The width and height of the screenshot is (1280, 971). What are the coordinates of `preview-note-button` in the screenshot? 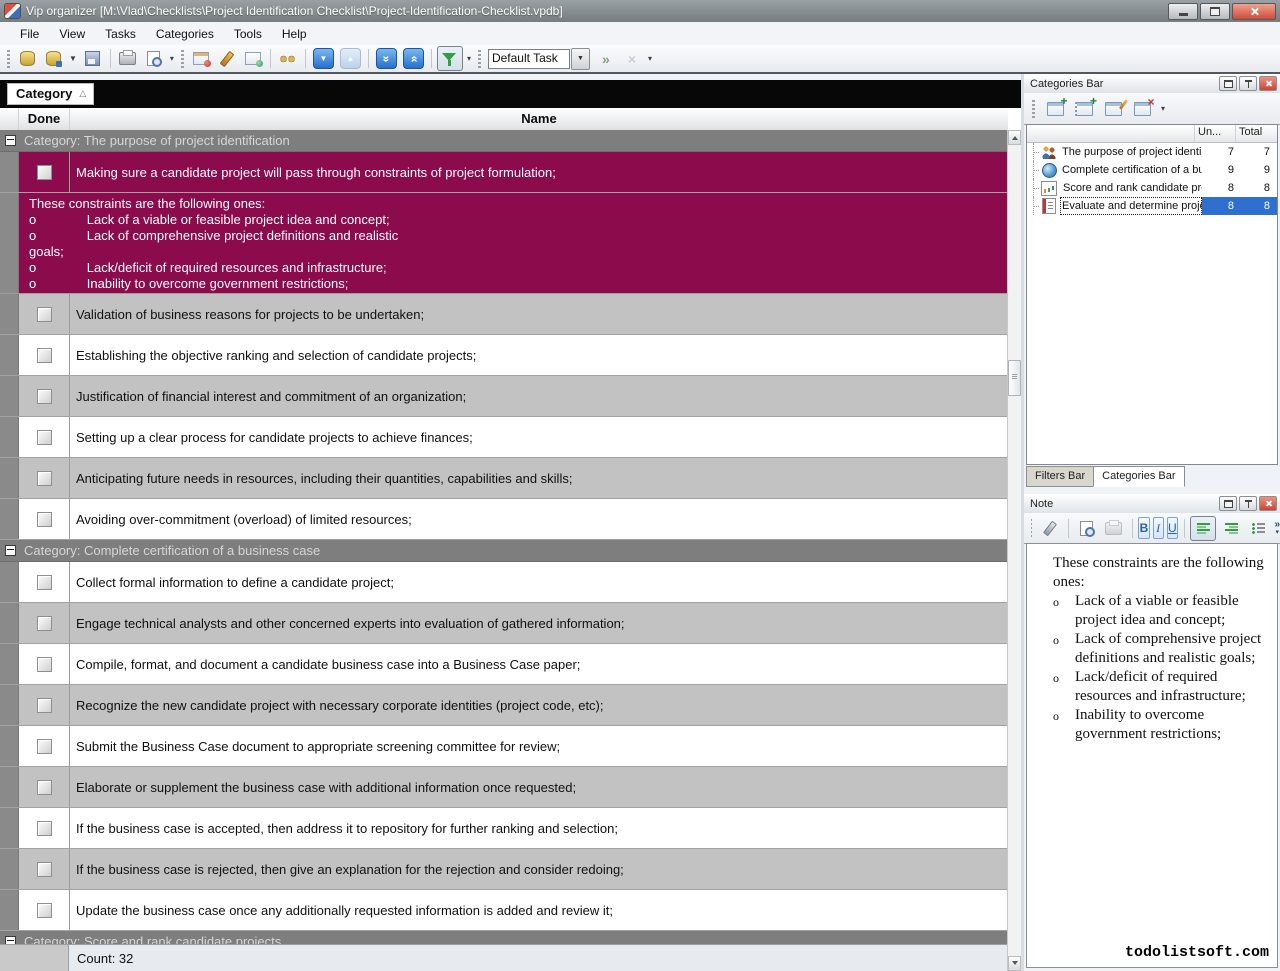 It's located at (1087, 528).